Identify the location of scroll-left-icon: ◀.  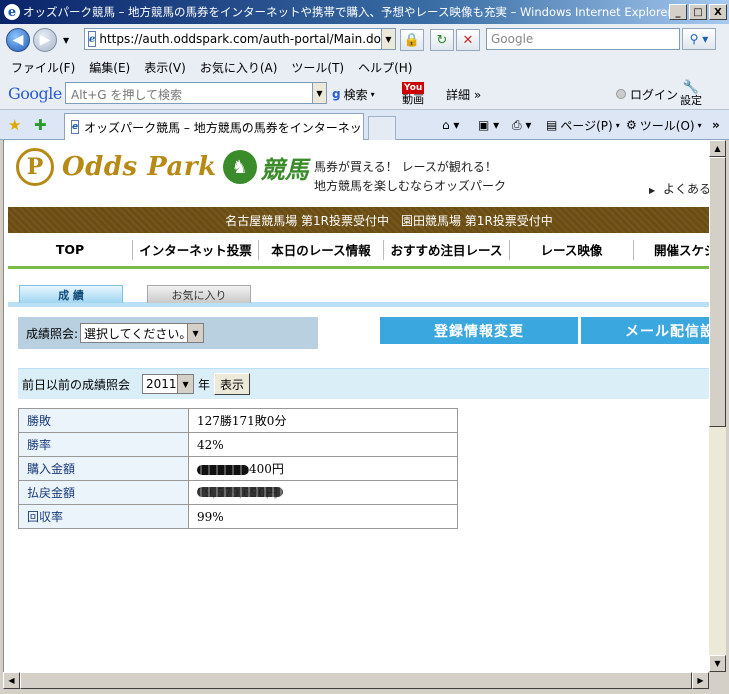
(11, 680).